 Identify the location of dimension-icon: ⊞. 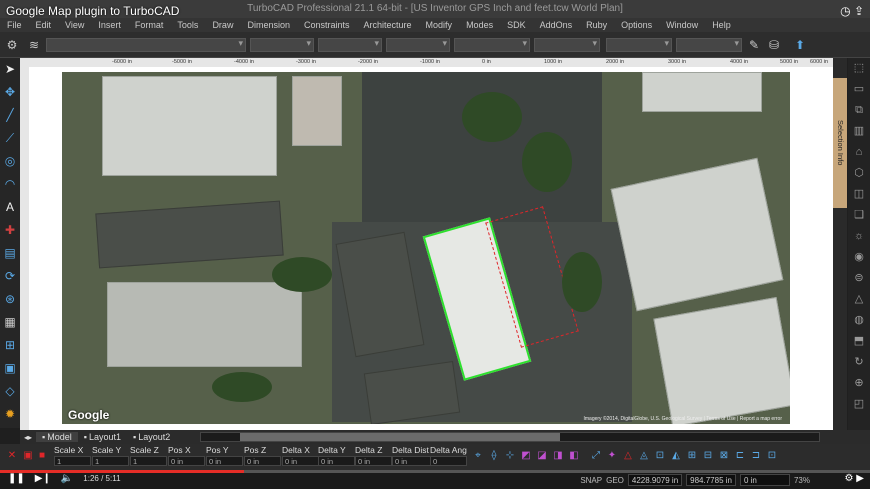
(10, 345).